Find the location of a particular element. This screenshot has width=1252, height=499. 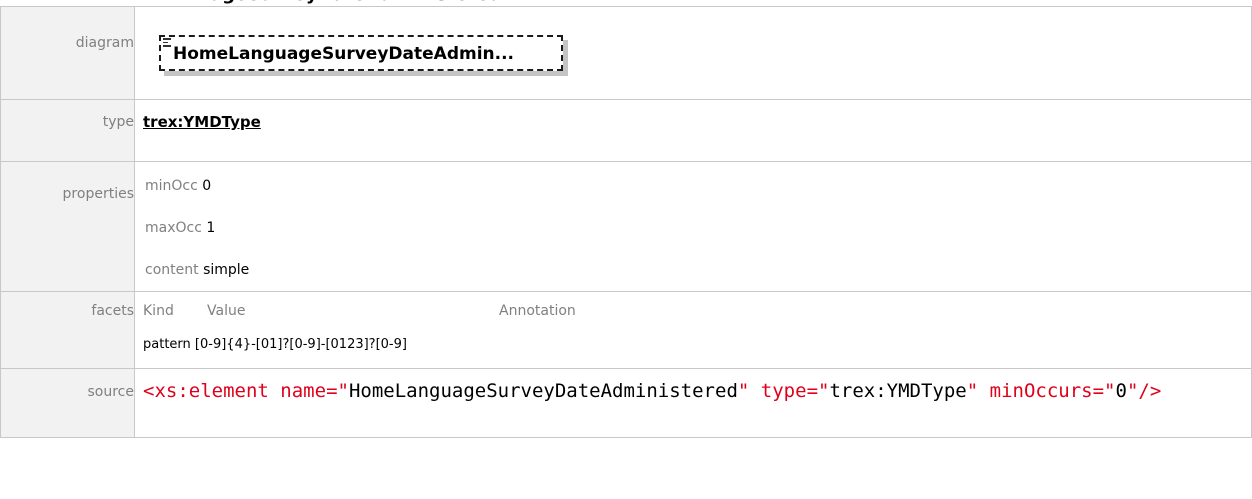

xml-type-value: trex:YMDType is located at coordinates (898, 391).